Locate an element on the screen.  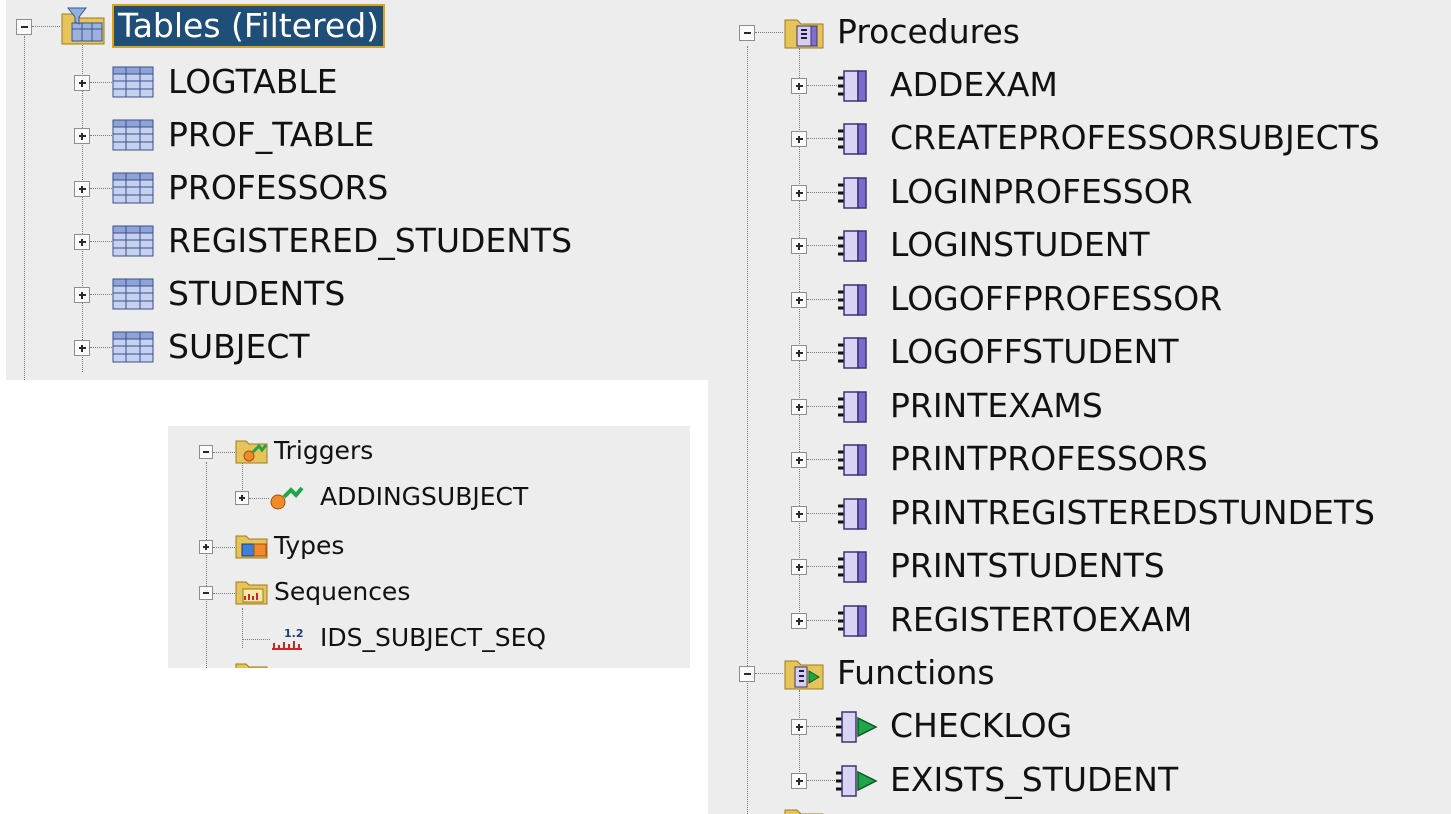
tables-header-label: Tables (Filtered) is located at coordinates (248, 26).